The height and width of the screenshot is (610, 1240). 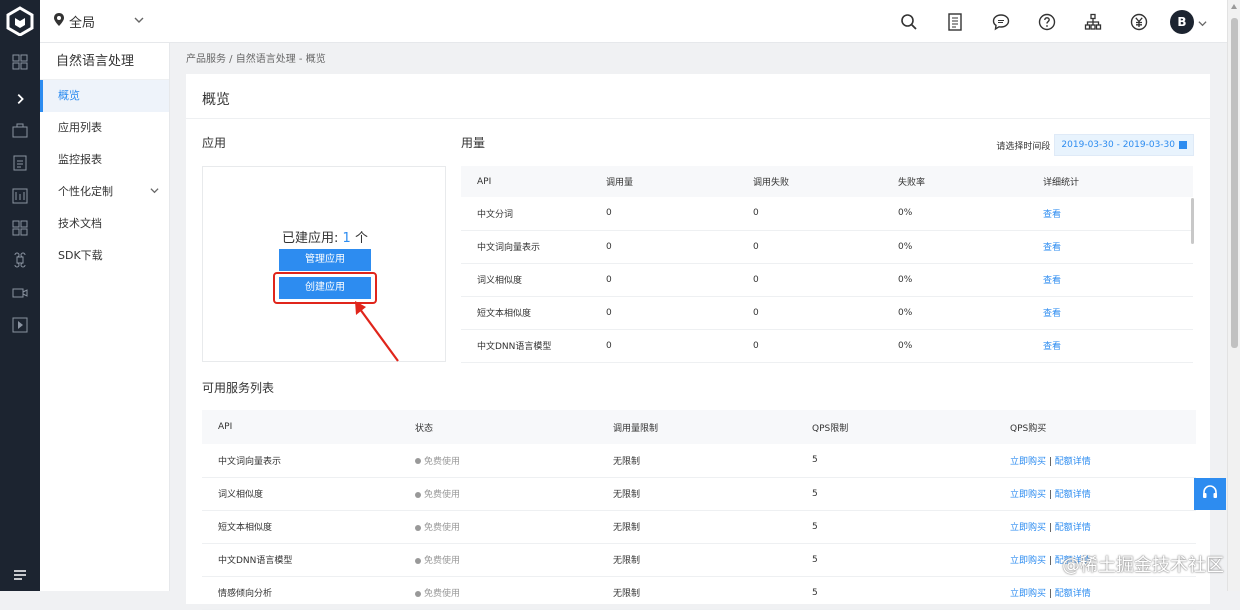 I want to click on sidebar-item-label: 技术文档, so click(x=80, y=223).